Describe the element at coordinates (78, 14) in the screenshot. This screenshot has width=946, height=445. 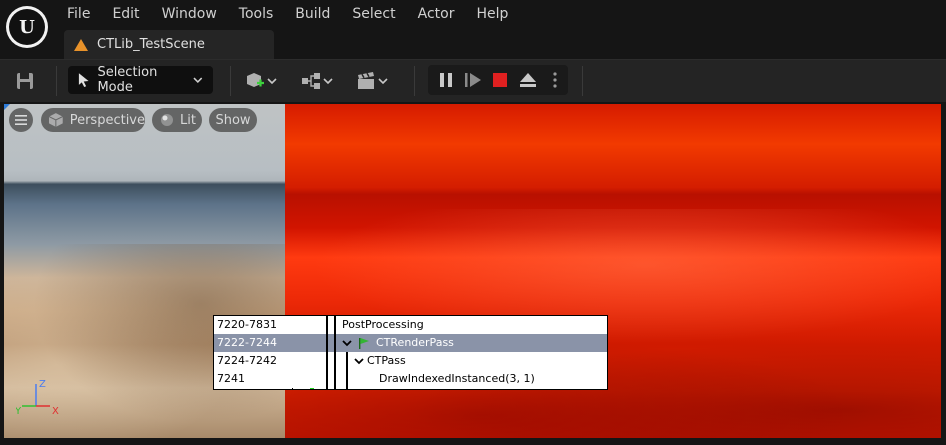
I see `menu-file: File` at that location.